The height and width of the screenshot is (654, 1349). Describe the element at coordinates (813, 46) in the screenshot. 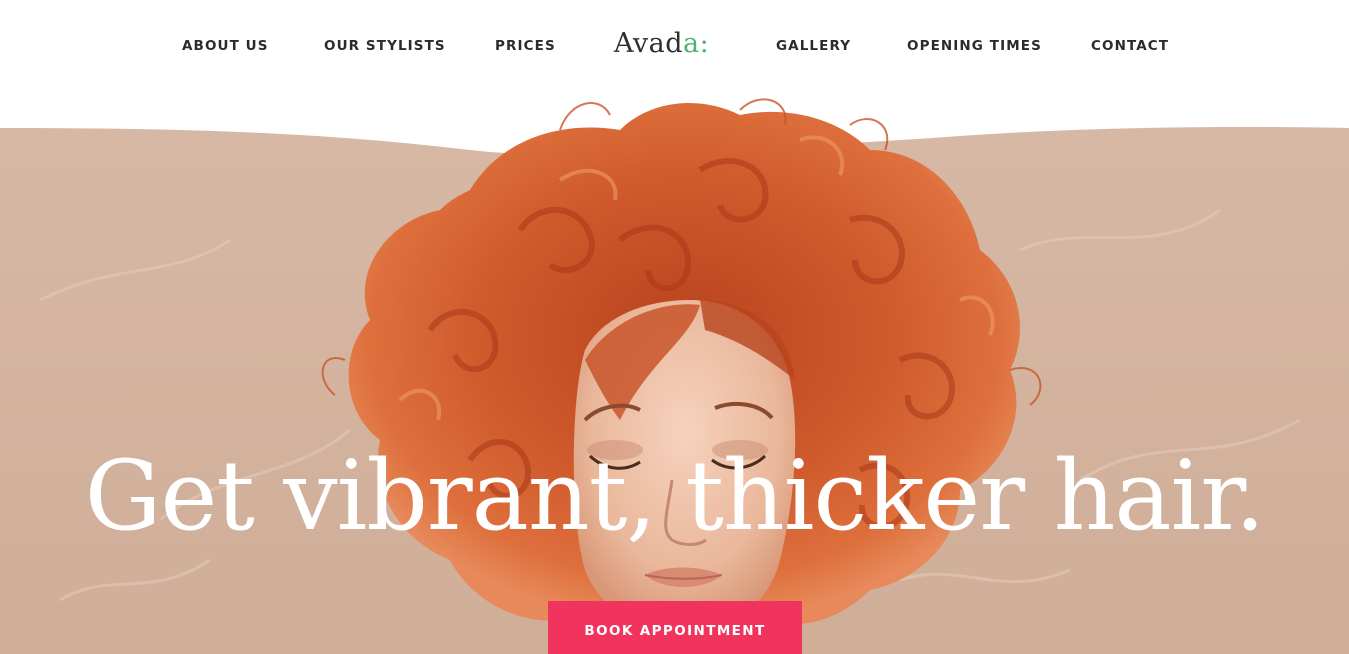

I see `nav-gallery: GALLERY` at that location.